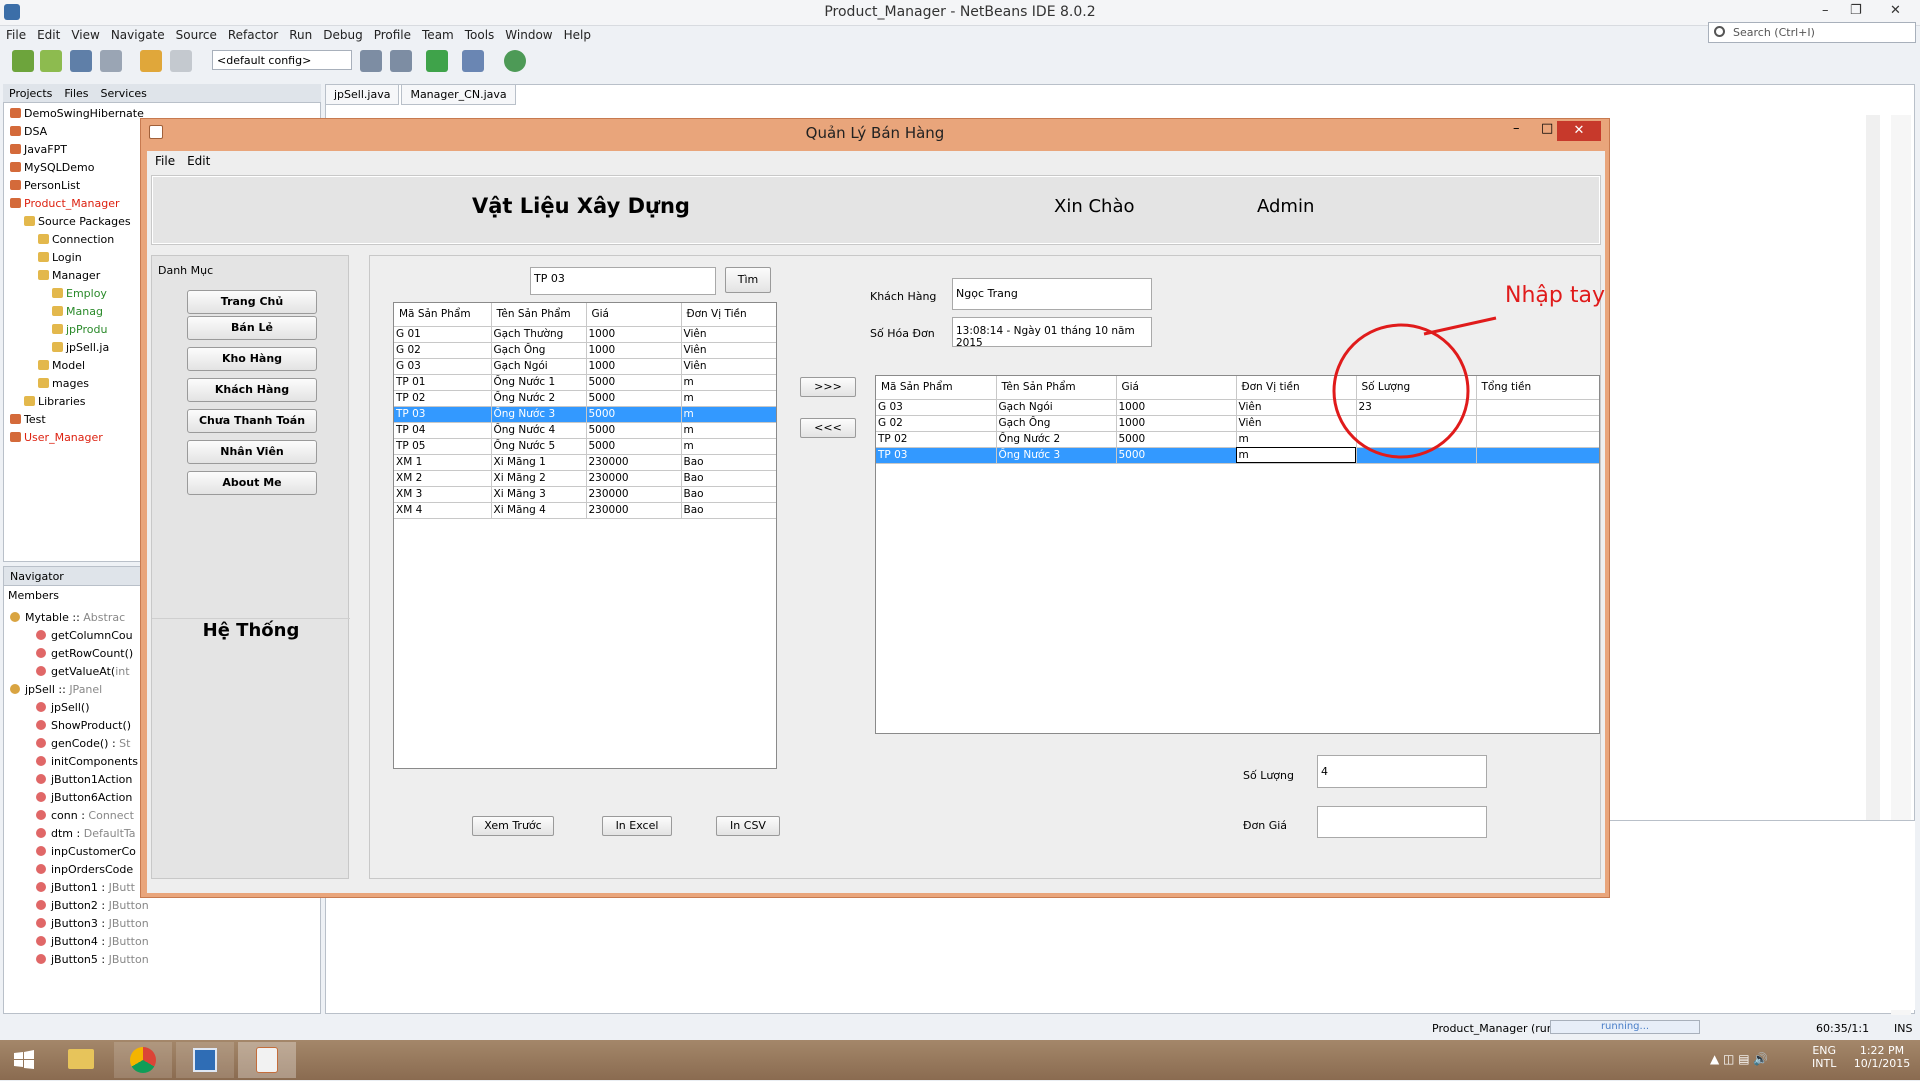  What do you see at coordinates (79, 744) in the screenshot?
I see `member-item: genCode() : St` at bounding box center [79, 744].